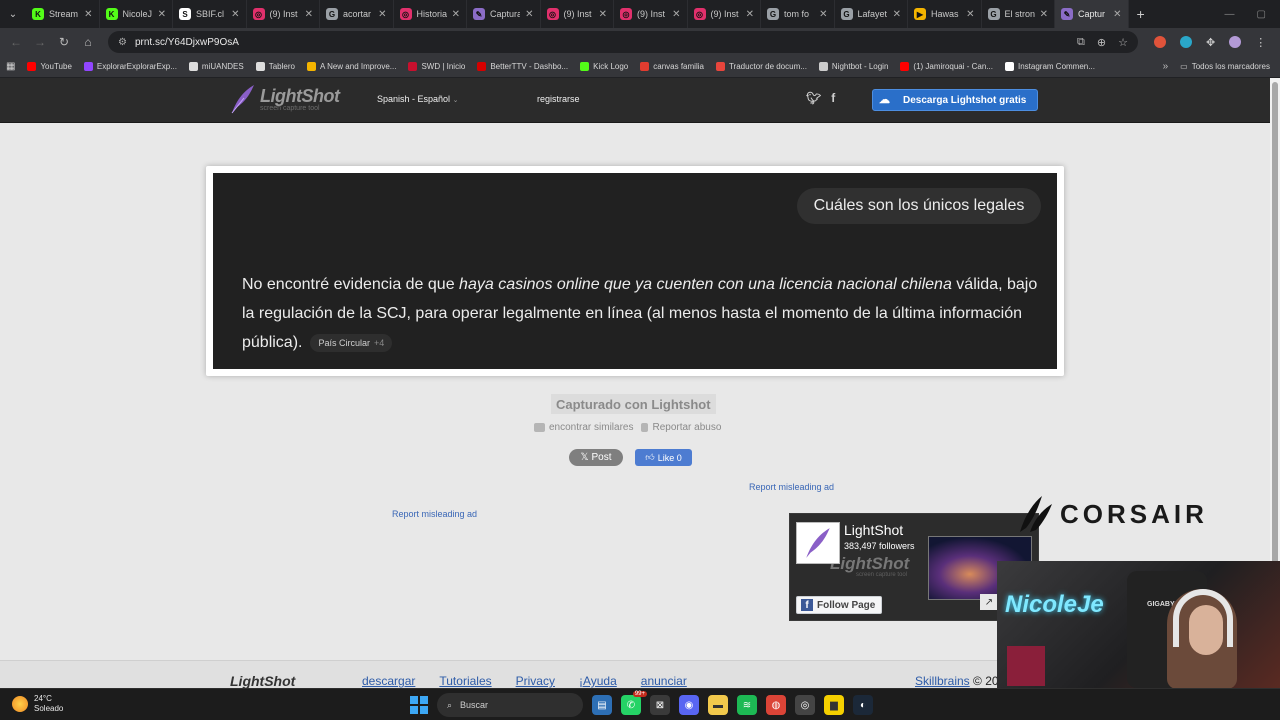 The height and width of the screenshot is (720, 1280). Describe the element at coordinates (839, 605) in the screenshot. I see `follow-page-button: f Follow Page` at that location.